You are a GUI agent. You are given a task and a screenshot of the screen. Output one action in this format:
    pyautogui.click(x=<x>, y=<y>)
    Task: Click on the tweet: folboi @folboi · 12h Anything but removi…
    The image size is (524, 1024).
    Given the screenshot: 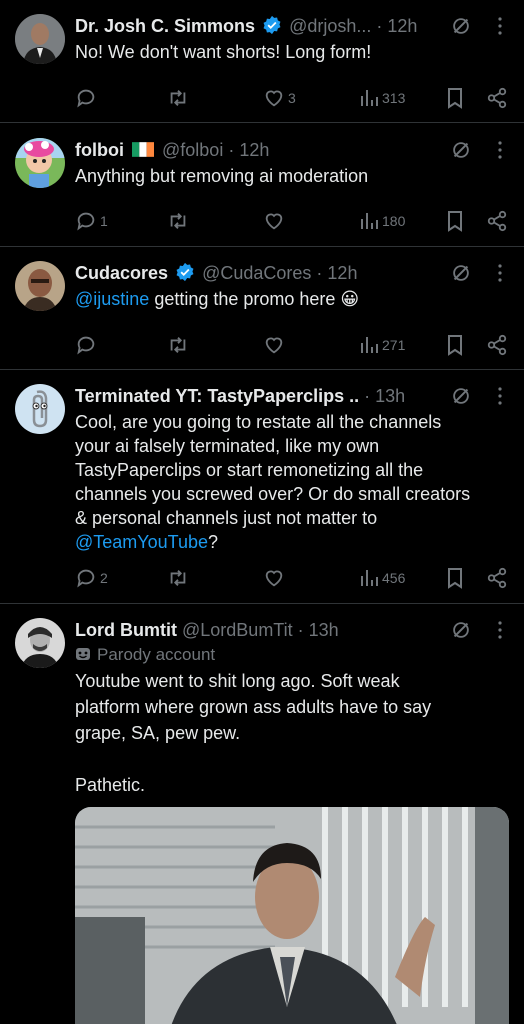 What is the action you would take?
    pyautogui.click(x=262, y=185)
    